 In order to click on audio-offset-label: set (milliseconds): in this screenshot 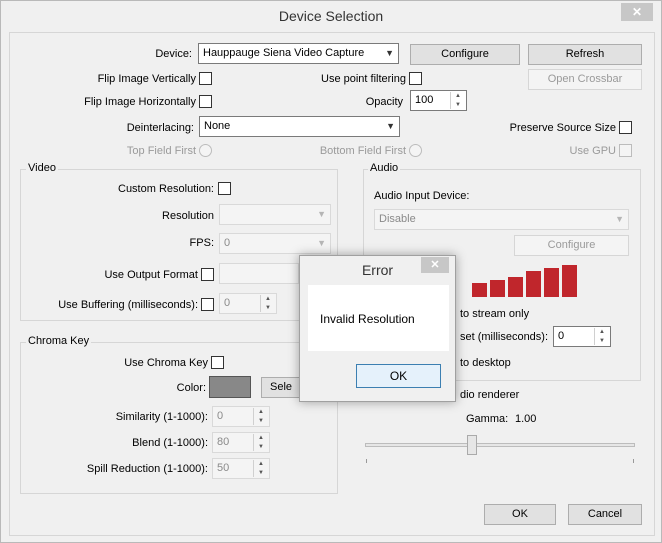, I will do `click(504, 337)`.